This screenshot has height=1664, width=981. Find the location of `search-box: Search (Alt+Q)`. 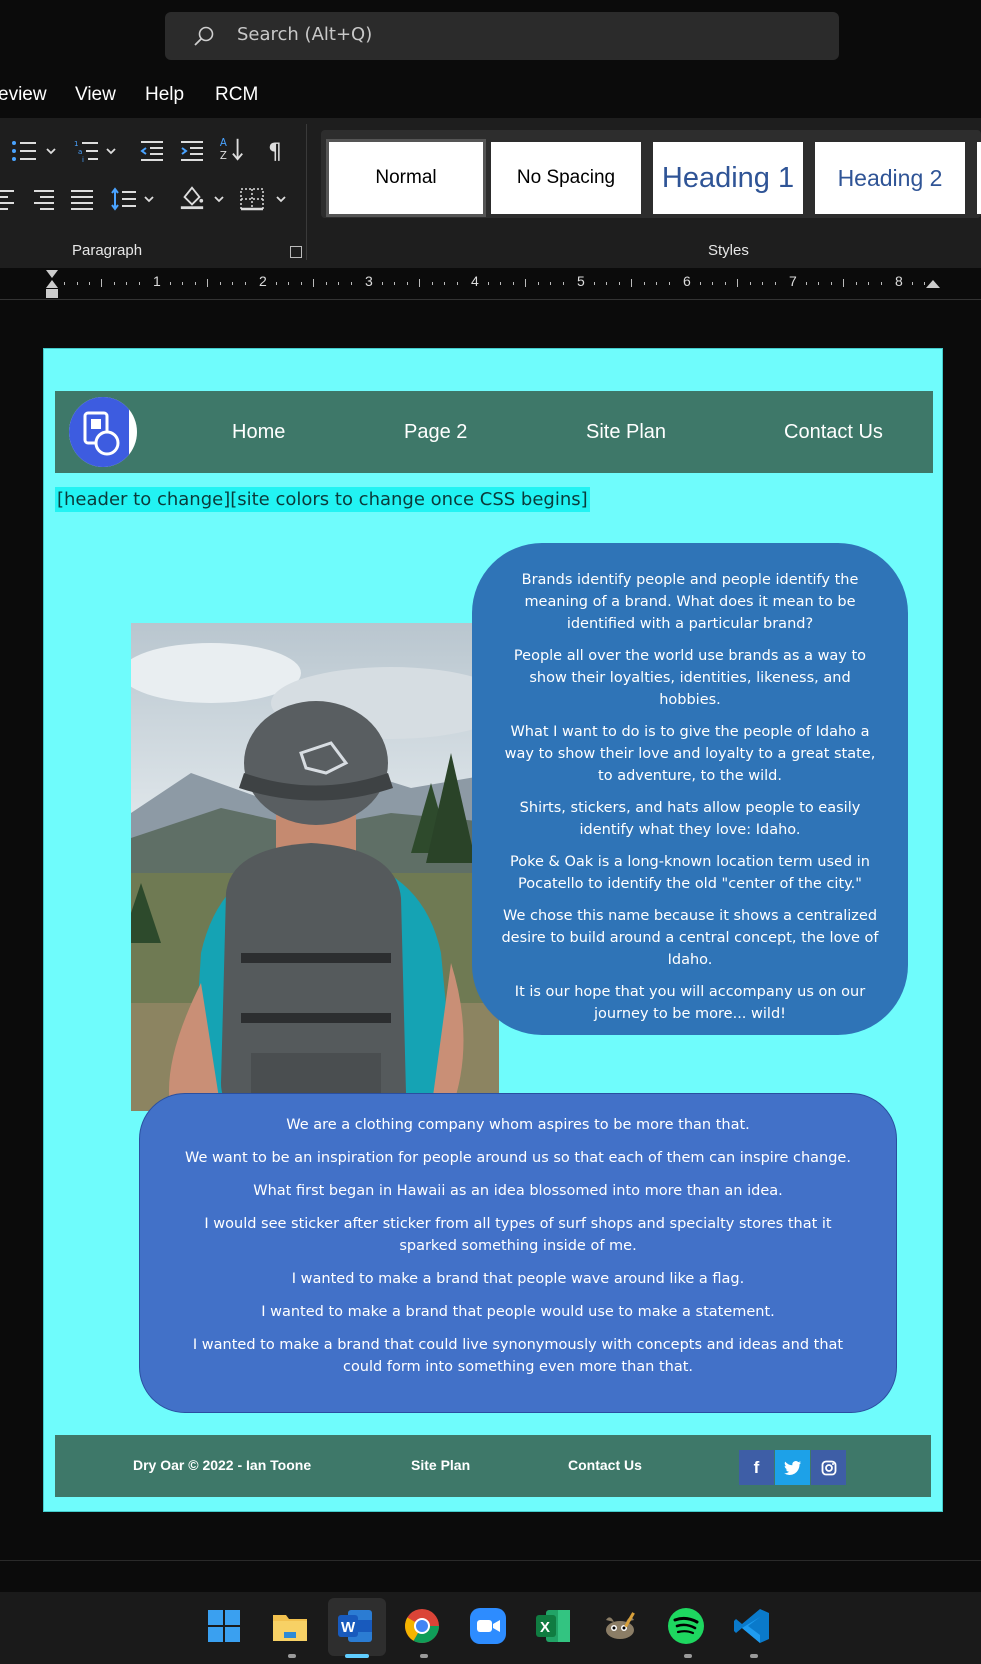

search-box: Search (Alt+Q) is located at coordinates (502, 36).